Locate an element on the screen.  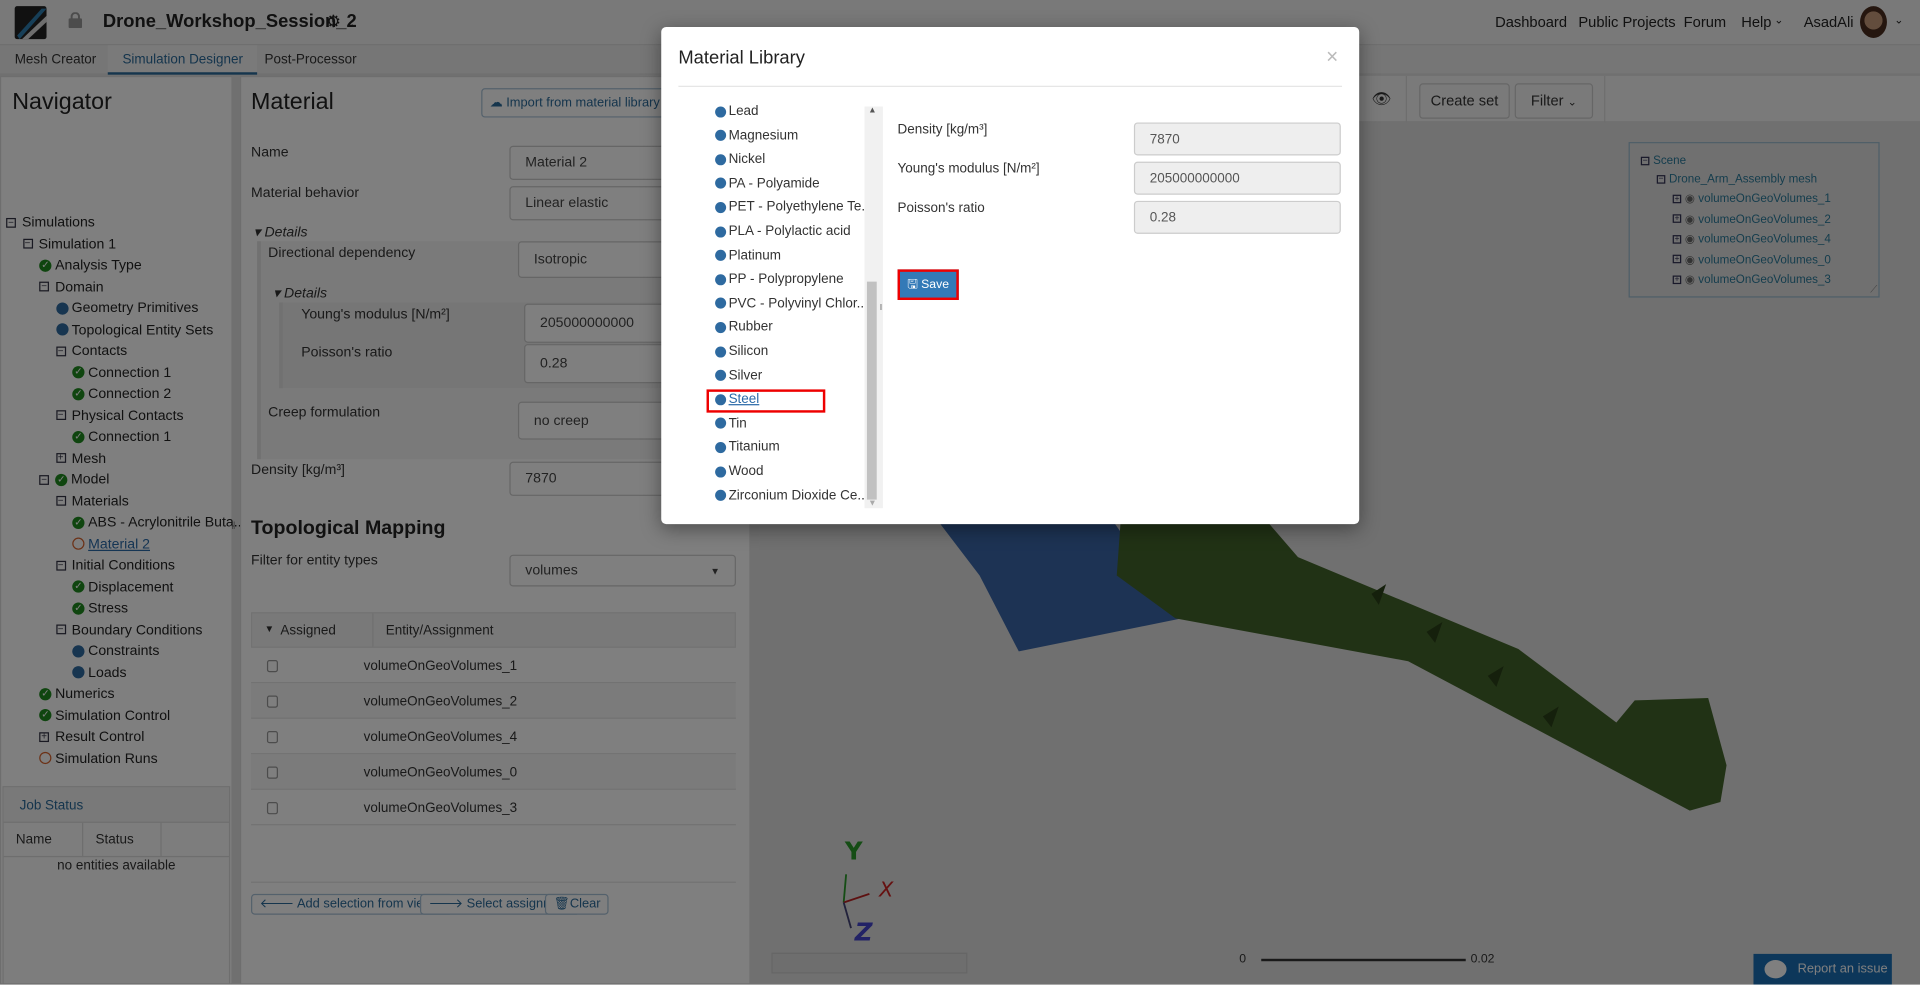
material-item-label: Rubber is located at coordinates (750, 327).